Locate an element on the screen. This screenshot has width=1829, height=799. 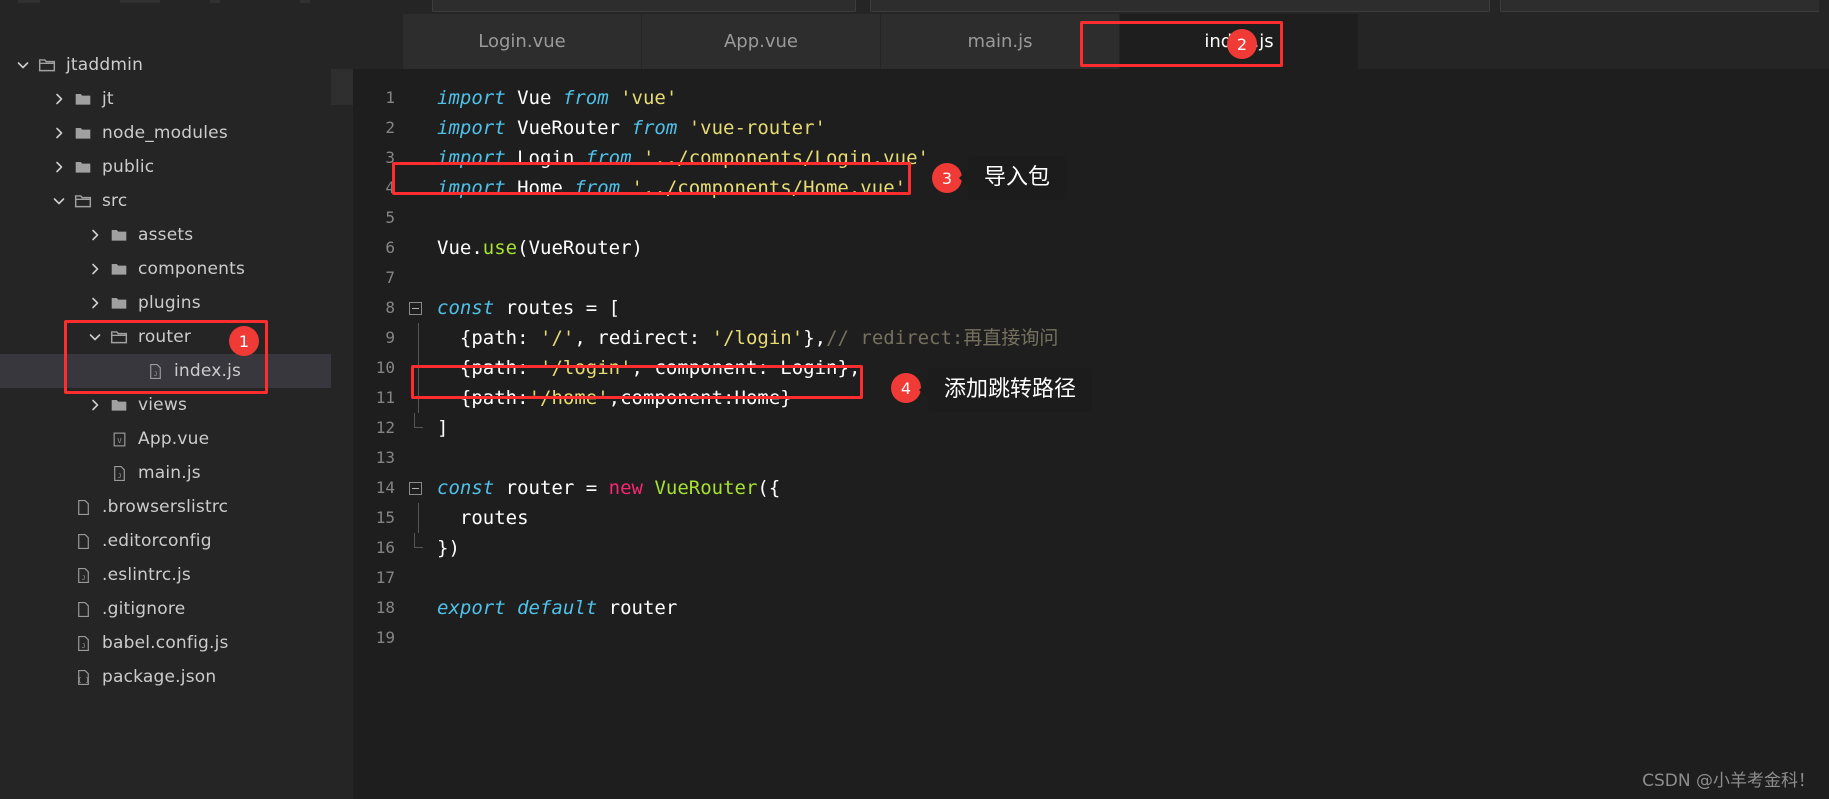
explorer-item-label: public is located at coordinates (128, 167).